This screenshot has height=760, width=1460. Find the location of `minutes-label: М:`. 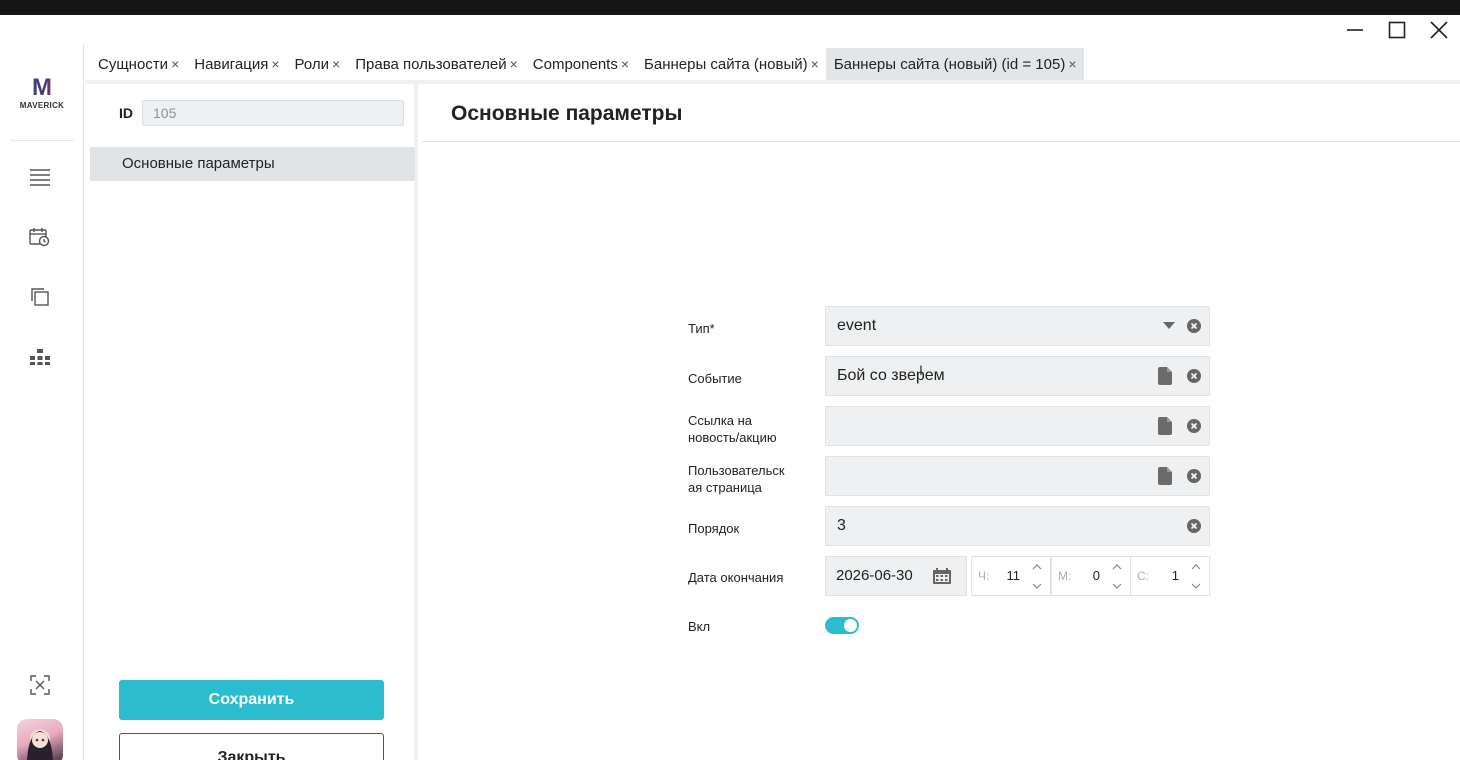

minutes-label: М: is located at coordinates (1065, 576).